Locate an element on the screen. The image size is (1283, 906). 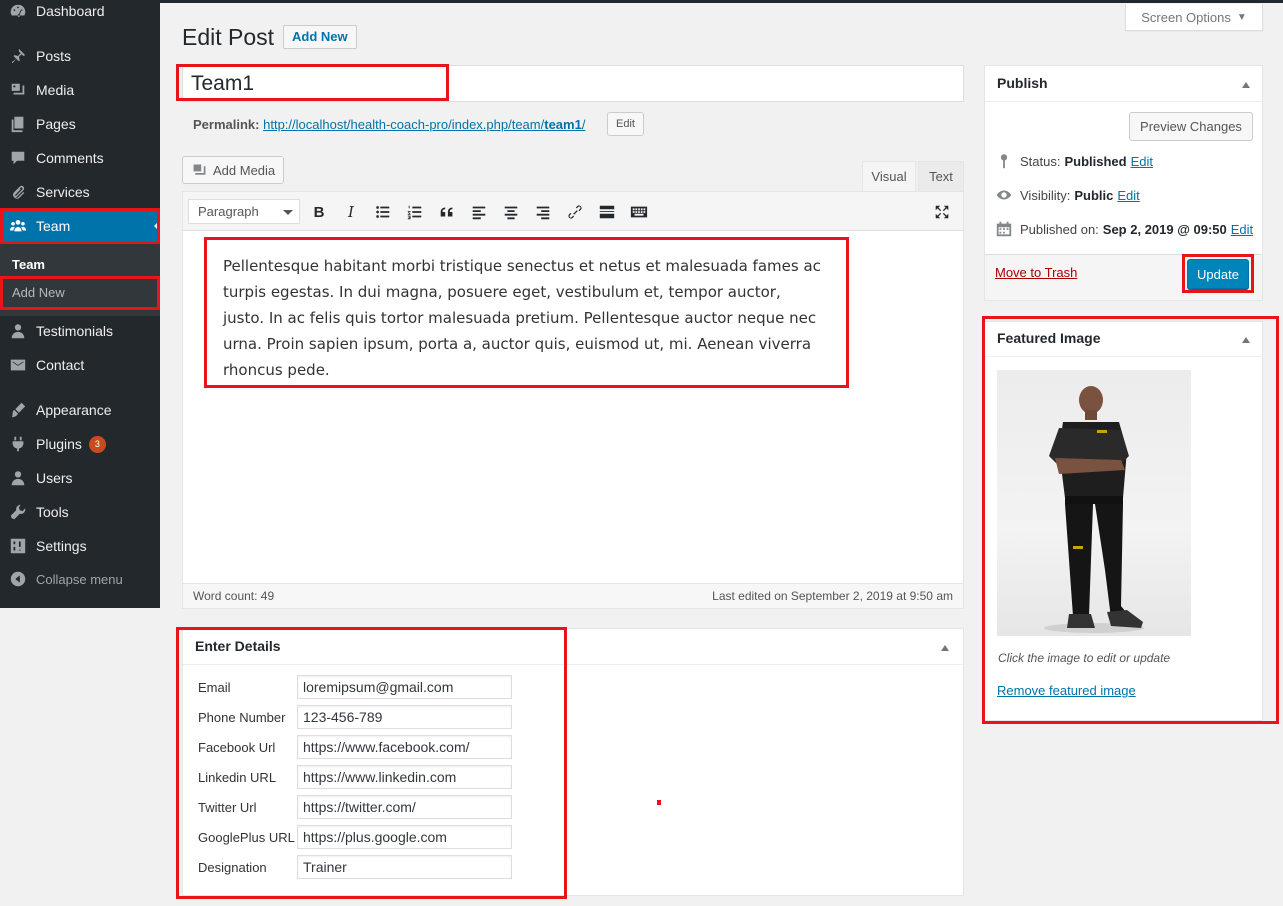
sidebar-item-media: Media is located at coordinates (80, 90).